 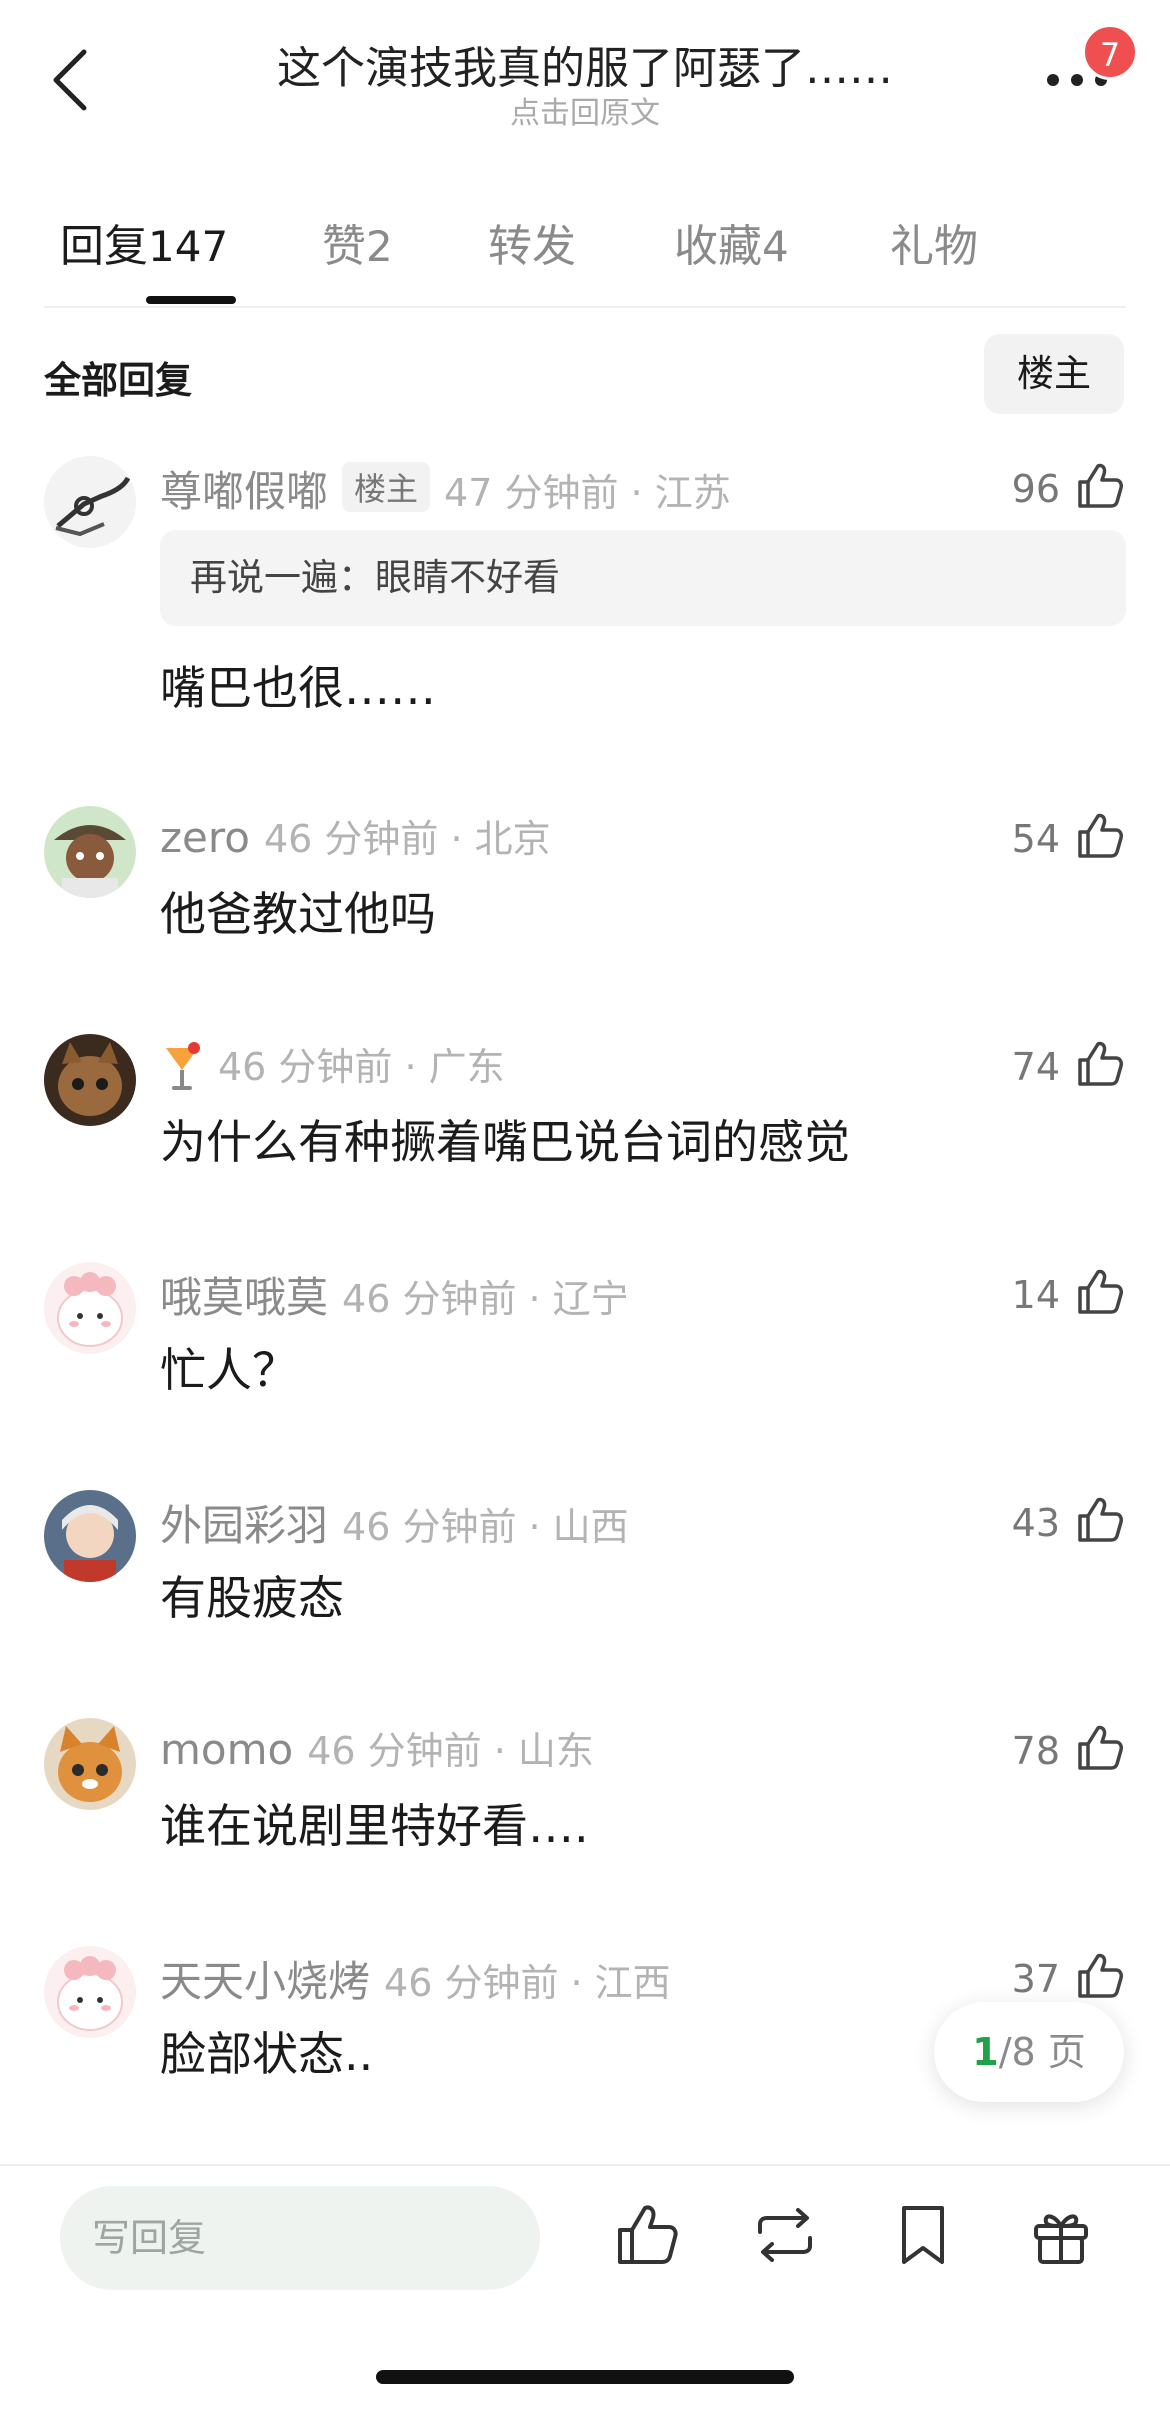 I want to click on comment-meta: momo 46 分钟前 · 山东, so click(x=377, y=1747).